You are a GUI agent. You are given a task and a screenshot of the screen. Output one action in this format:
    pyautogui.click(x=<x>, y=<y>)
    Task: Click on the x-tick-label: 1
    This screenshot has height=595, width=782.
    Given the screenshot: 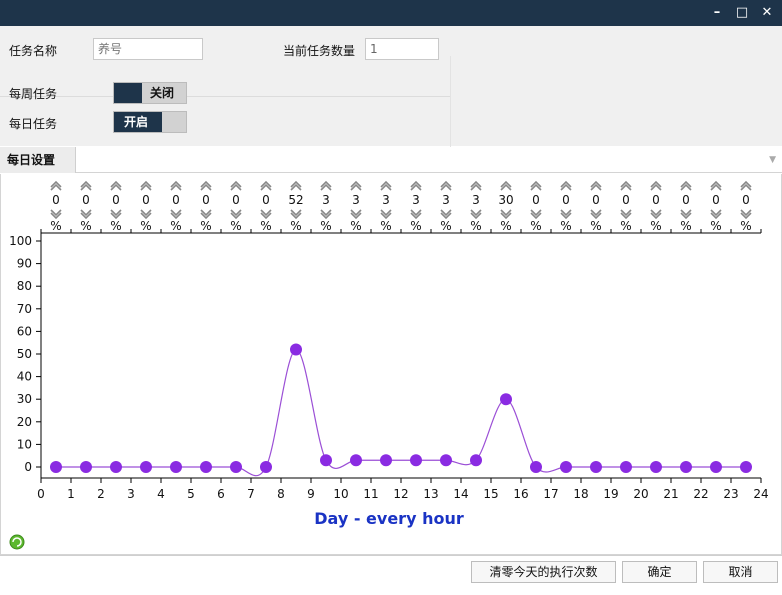 What is the action you would take?
    pyautogui.click(x=71, y=494)
    